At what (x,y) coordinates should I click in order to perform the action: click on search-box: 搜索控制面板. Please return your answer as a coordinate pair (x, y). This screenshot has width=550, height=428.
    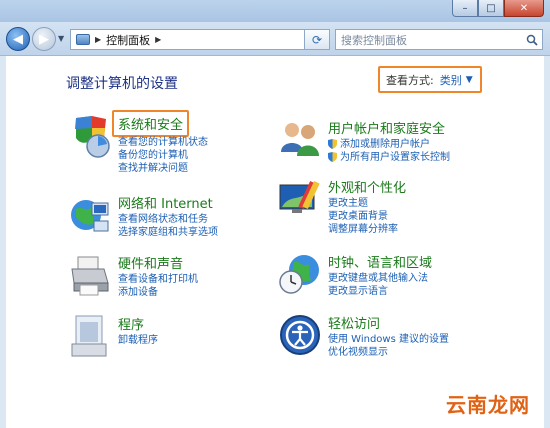
    Looking at the image, I should click on (439, 39).